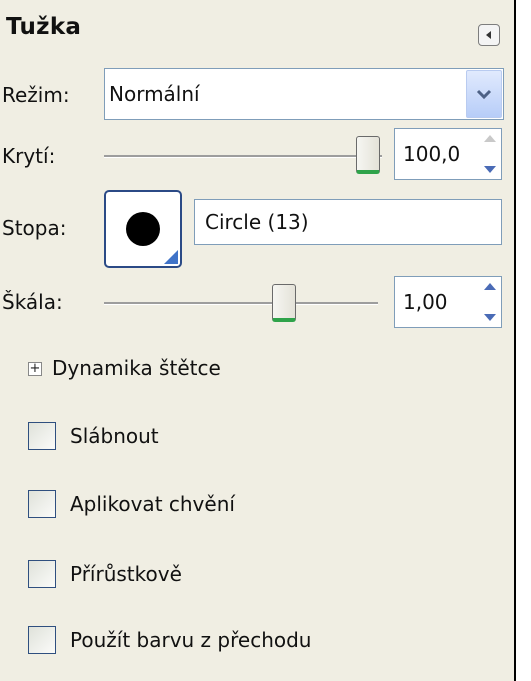 Image resolution: width=531 pixels, height=681 pixels. I want to click on checkbox-fade-label: Slábnout, so click(114, 436).